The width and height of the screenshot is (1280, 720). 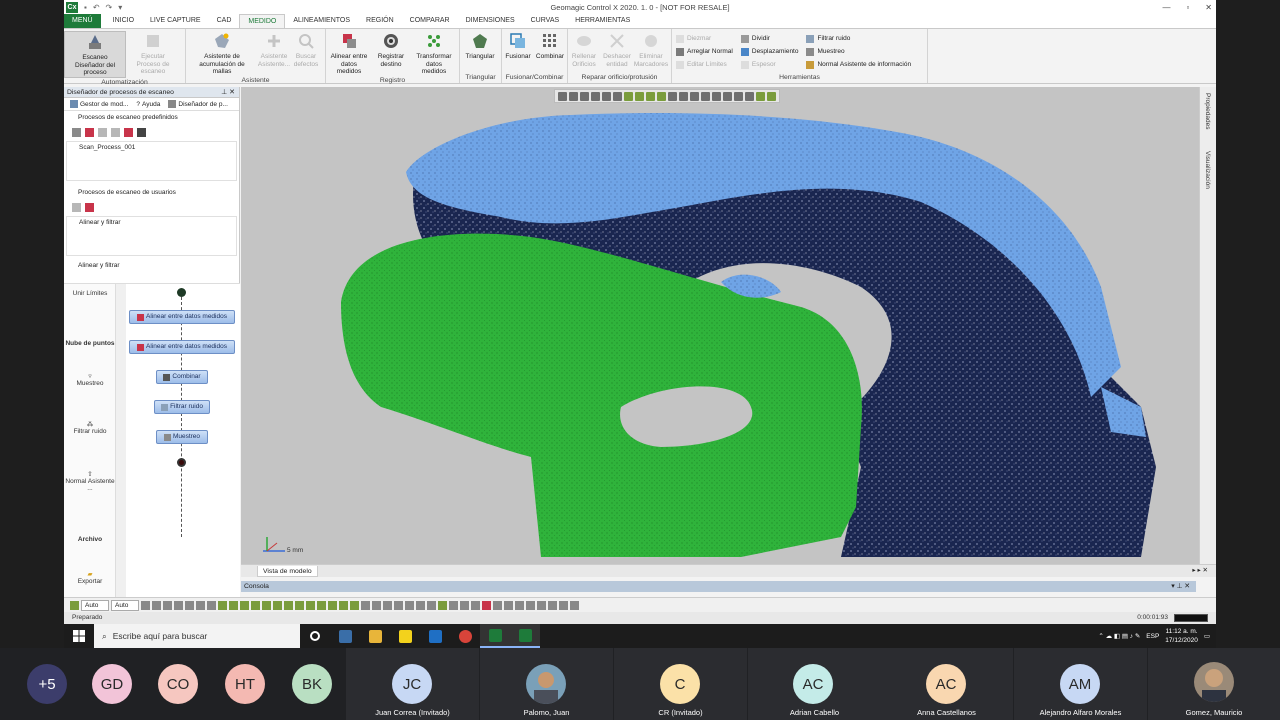 I want to click on selection-filter-select: Auto, so click(x=125, y=605).